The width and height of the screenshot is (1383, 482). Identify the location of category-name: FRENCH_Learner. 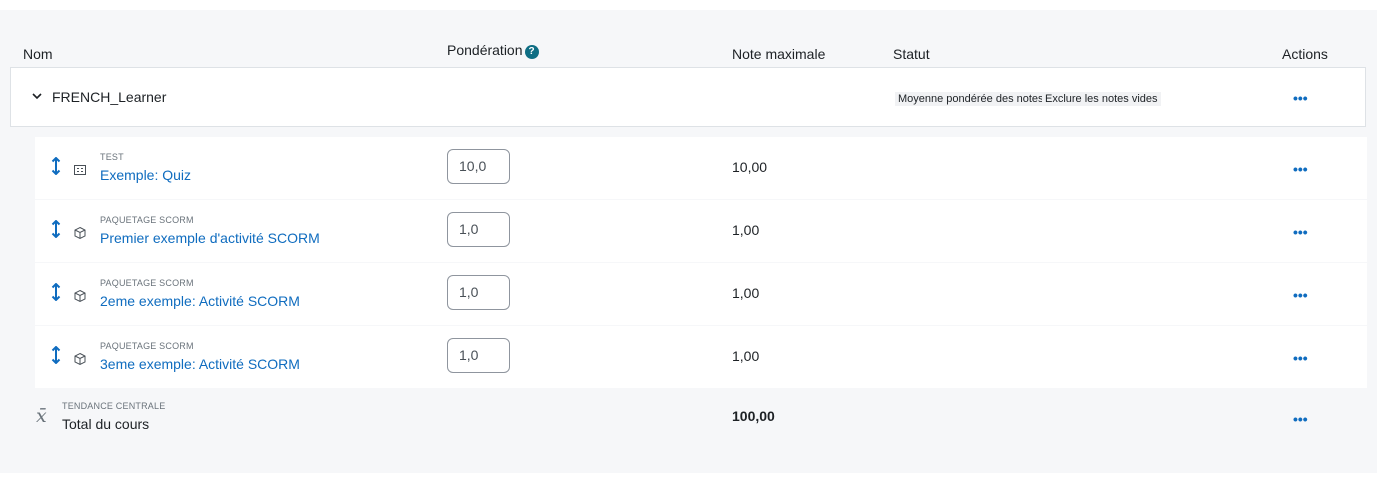
(109, 97).